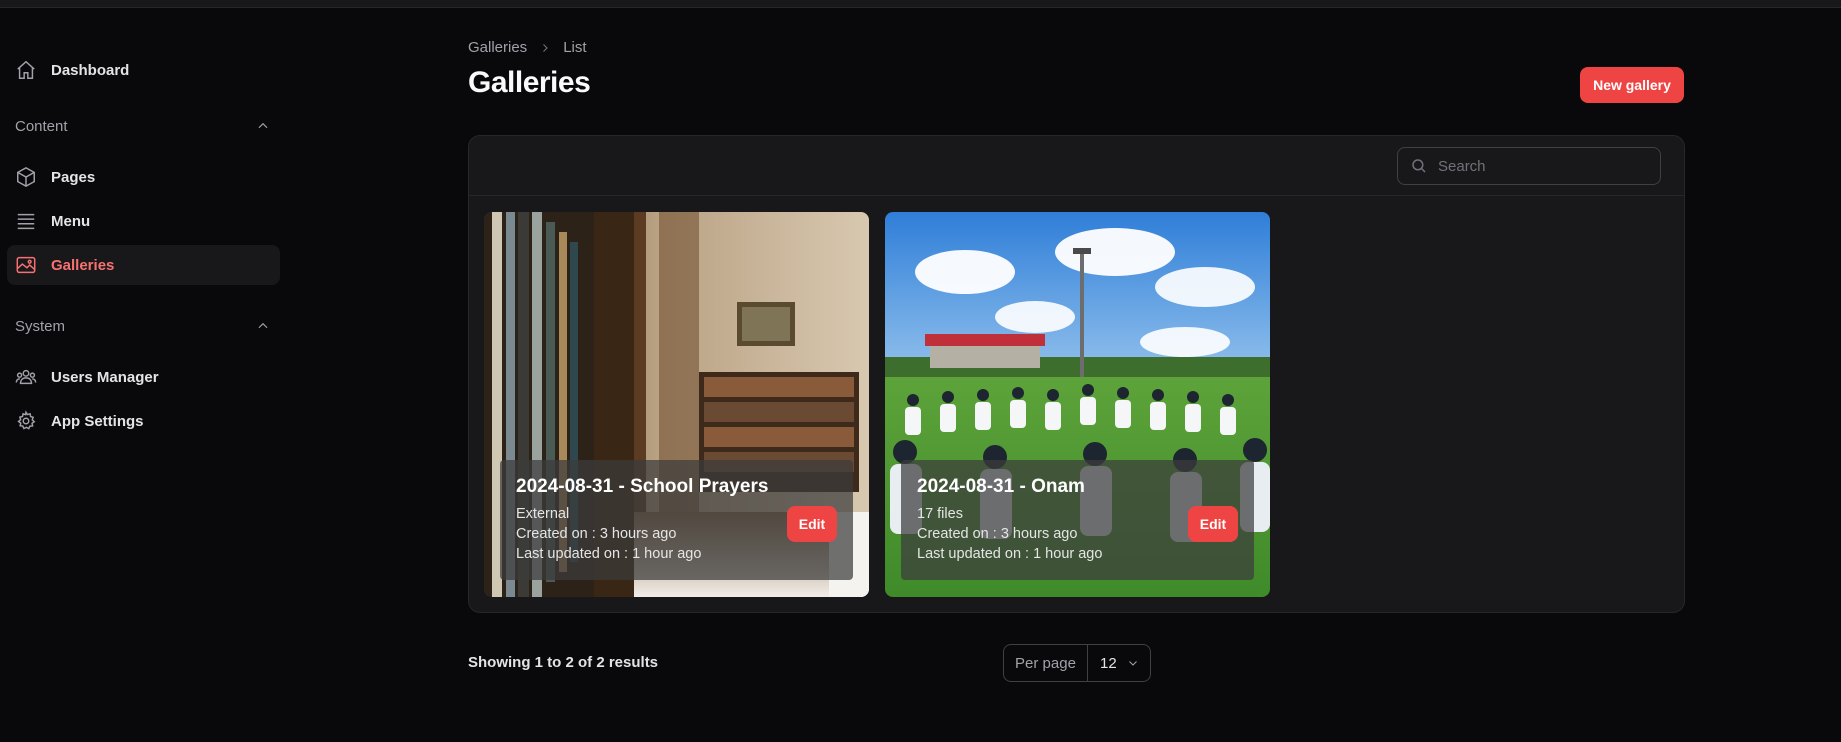 This screenshot has height=742, width=1841. Describe the element at coordinates (642, 486) in the screenshot. I see `card-title: 2024-08-31 - School Prayers` at that location.